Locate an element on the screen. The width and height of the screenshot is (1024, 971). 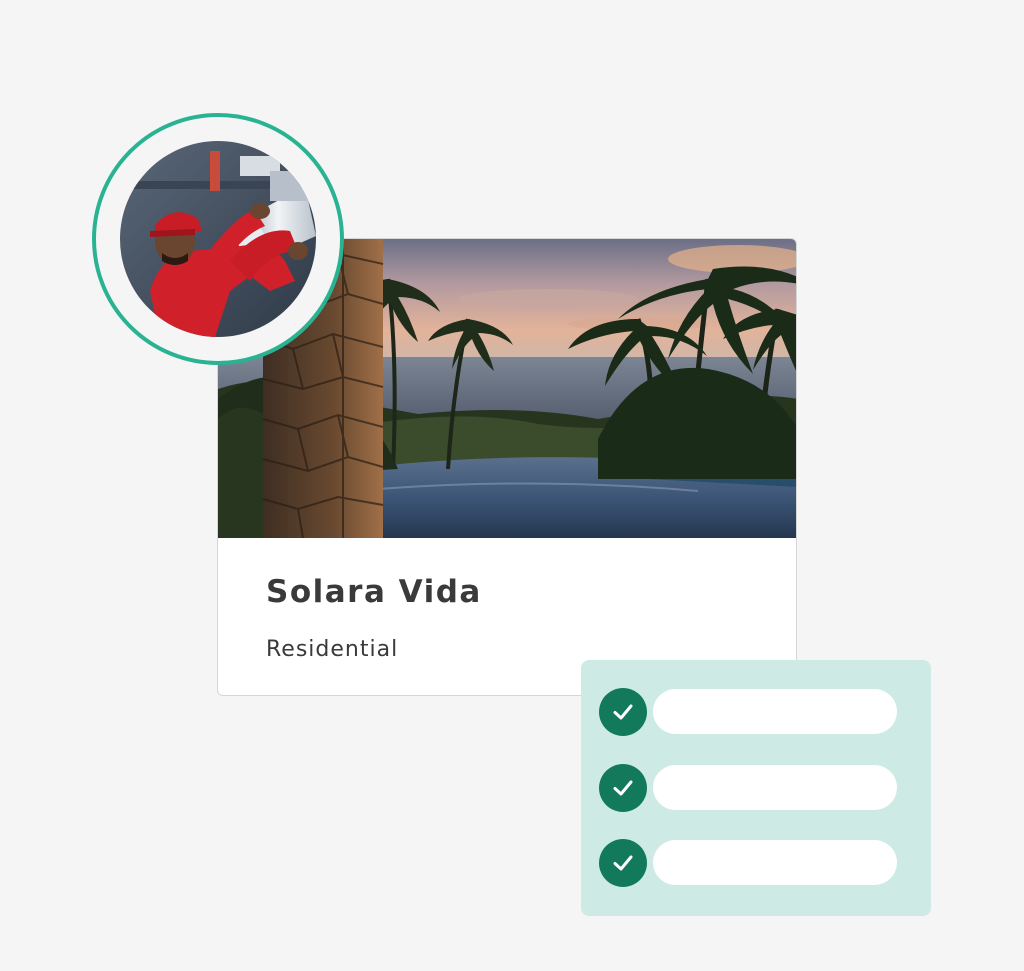
avatar-ring is located at coordinates (218, 239).